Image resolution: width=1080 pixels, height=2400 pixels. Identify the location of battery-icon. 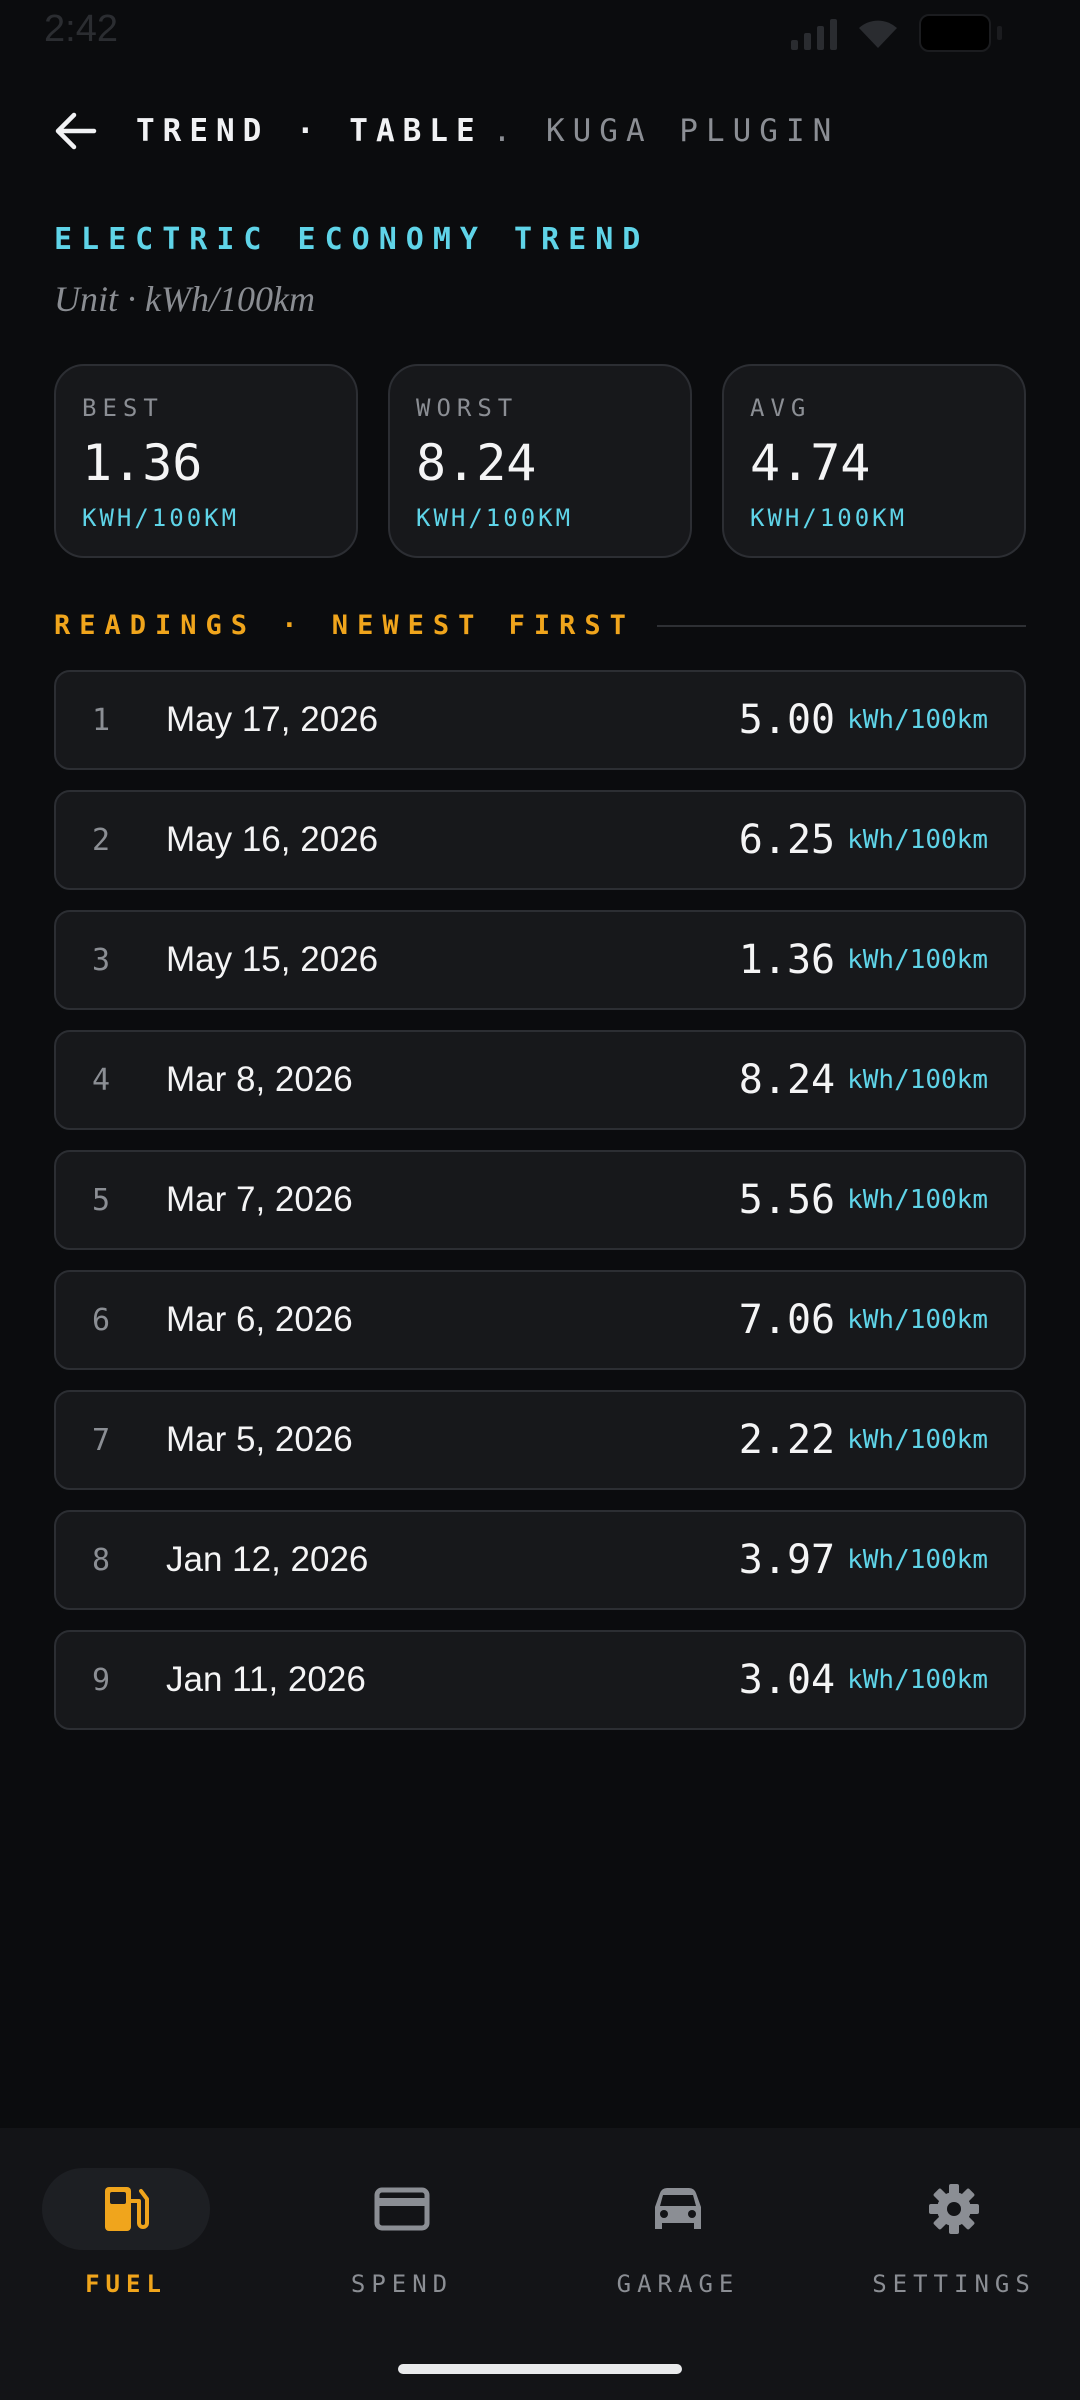
(955, 33).